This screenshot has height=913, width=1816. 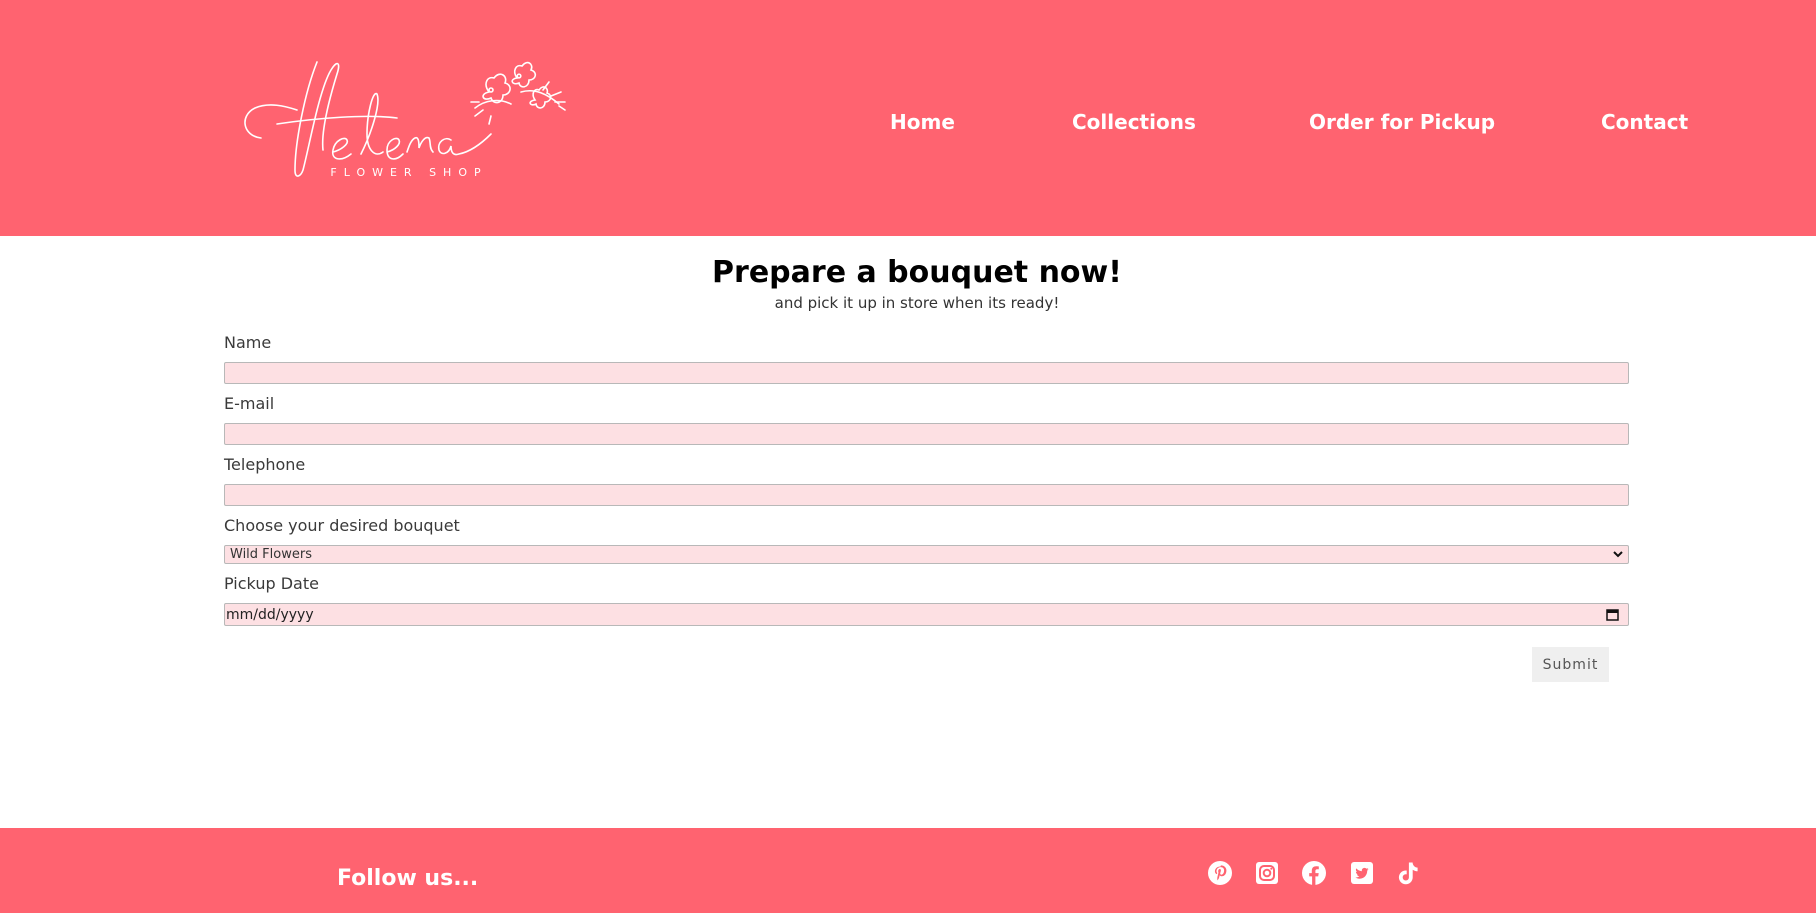 I want to click on nav-order-for-pickup: Order for Pickup, so click(x=1402, y=122).